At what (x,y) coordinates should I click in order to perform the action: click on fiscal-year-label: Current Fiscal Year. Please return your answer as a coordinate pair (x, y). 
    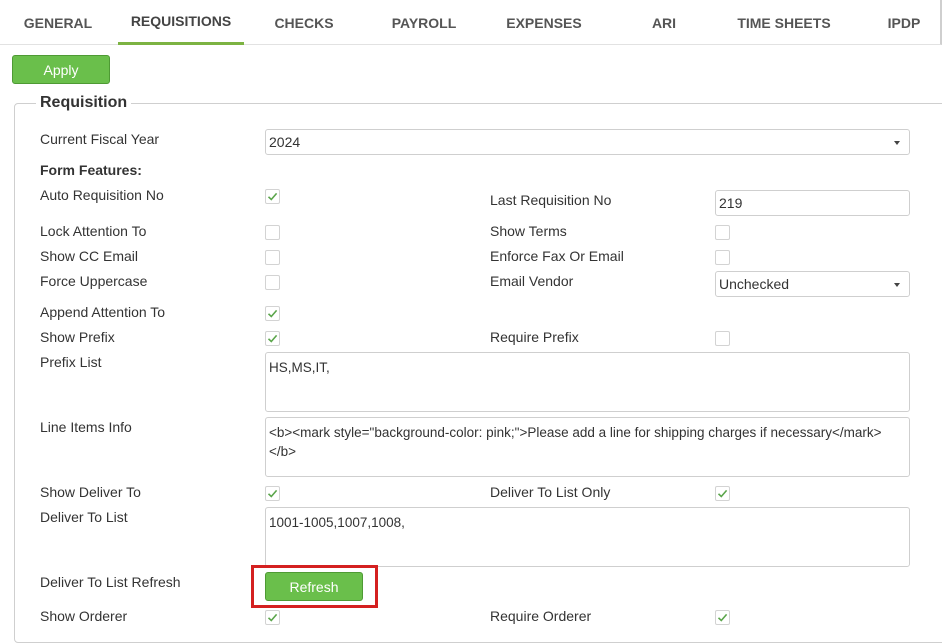
    Looking at the image, I should click on (100, 139).